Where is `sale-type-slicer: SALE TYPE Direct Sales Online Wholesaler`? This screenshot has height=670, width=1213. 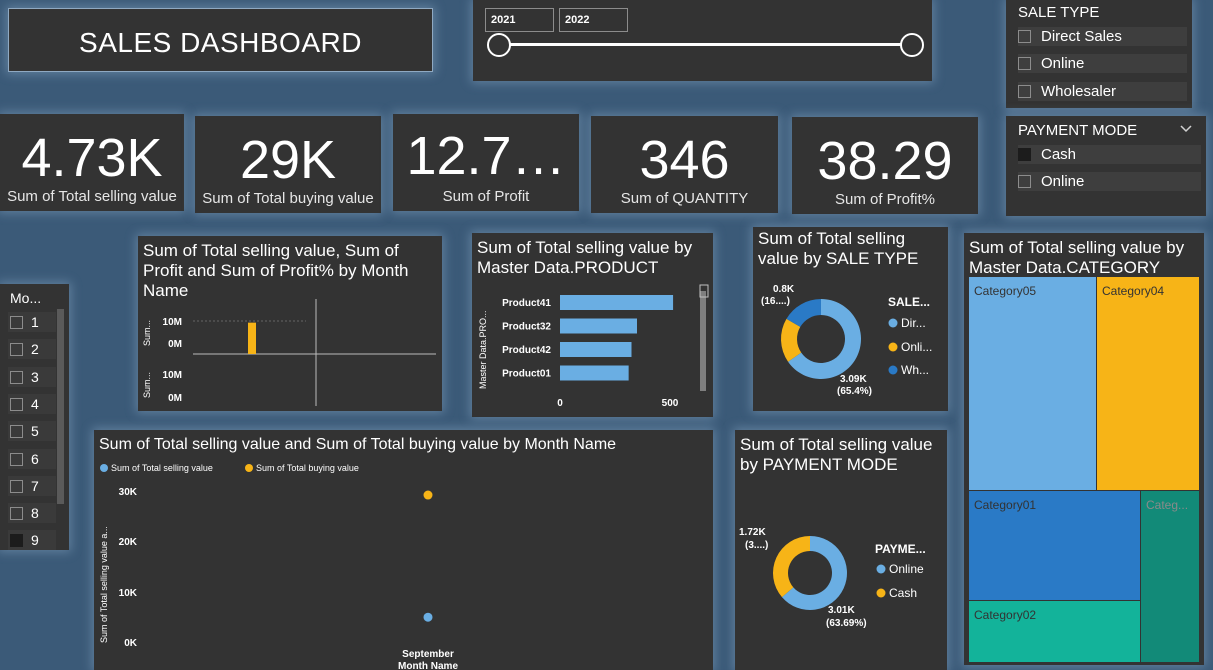
sale-type-slicer: SALE TYPE Direct Sales Online Wholesaler is located at coordinates (1099, 54).